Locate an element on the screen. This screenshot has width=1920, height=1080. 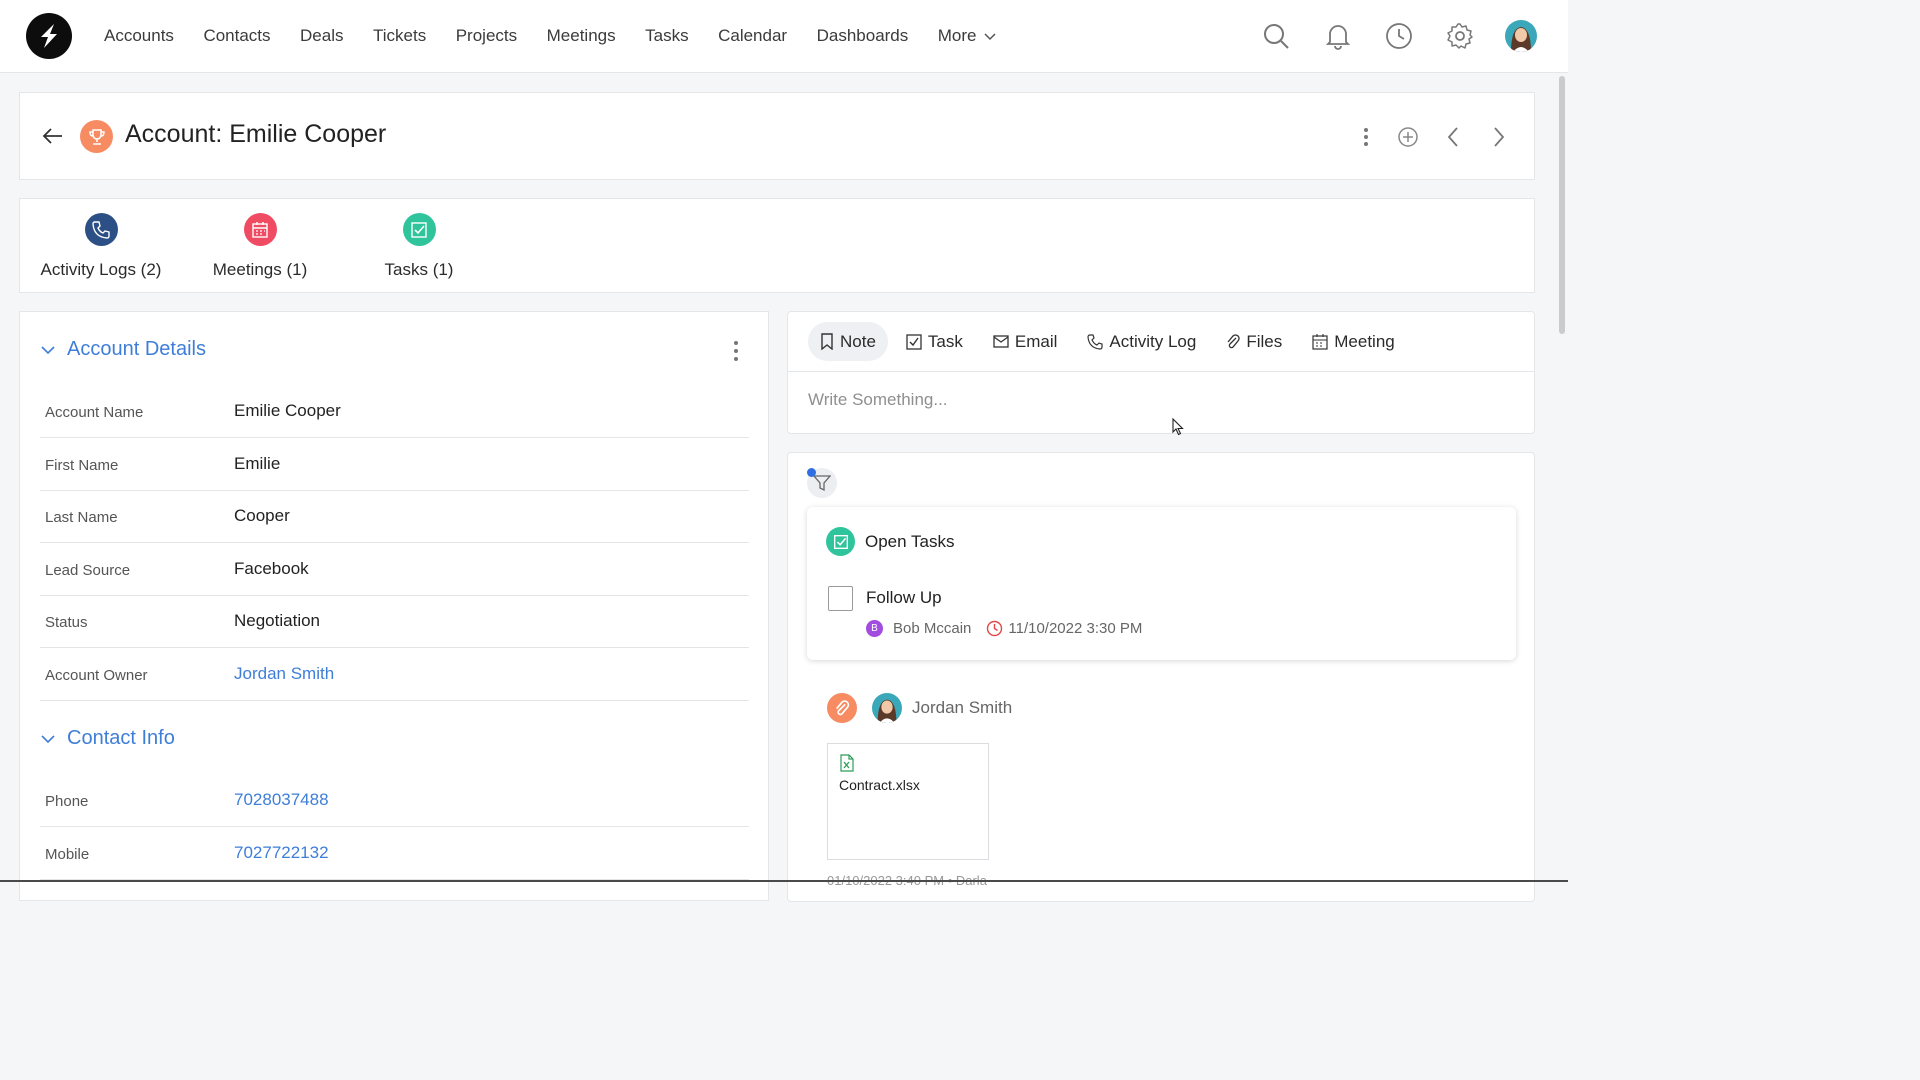
assignee-avatar: B is located at coordinates (874, 628).